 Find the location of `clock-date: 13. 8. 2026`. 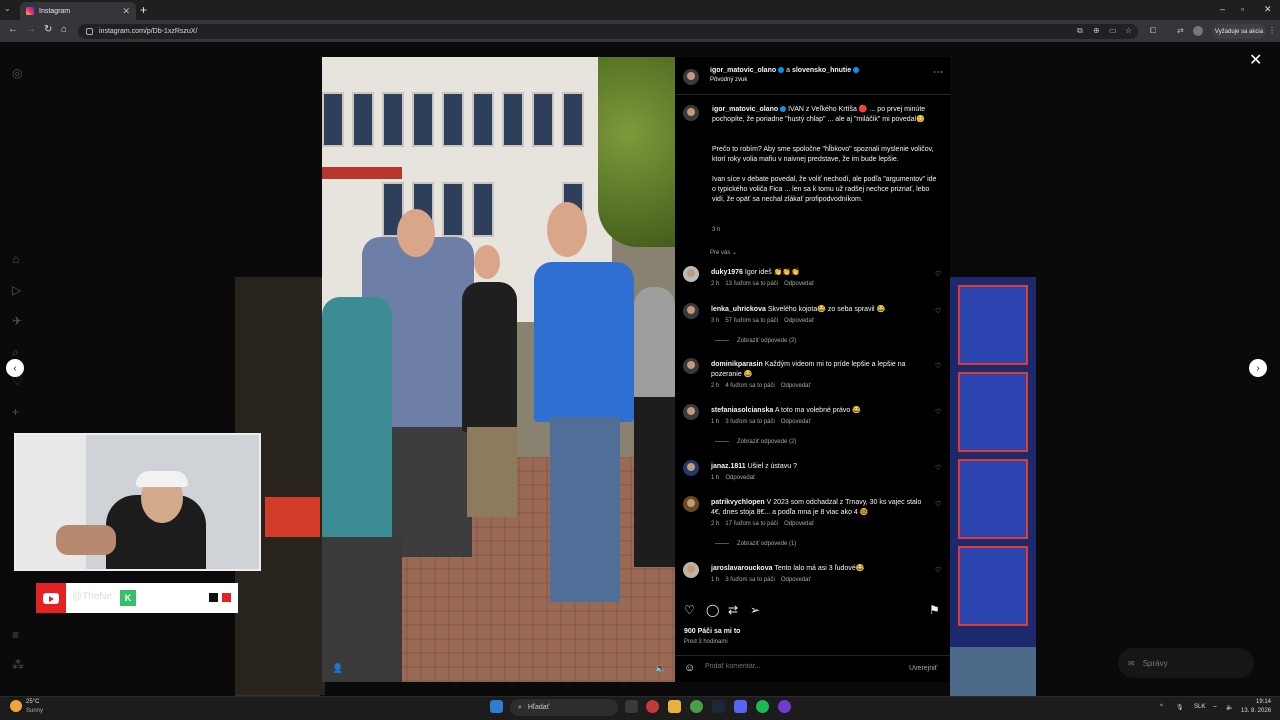

clock-date: 13. 8. 2026 is located at coordinates (1256, 711).